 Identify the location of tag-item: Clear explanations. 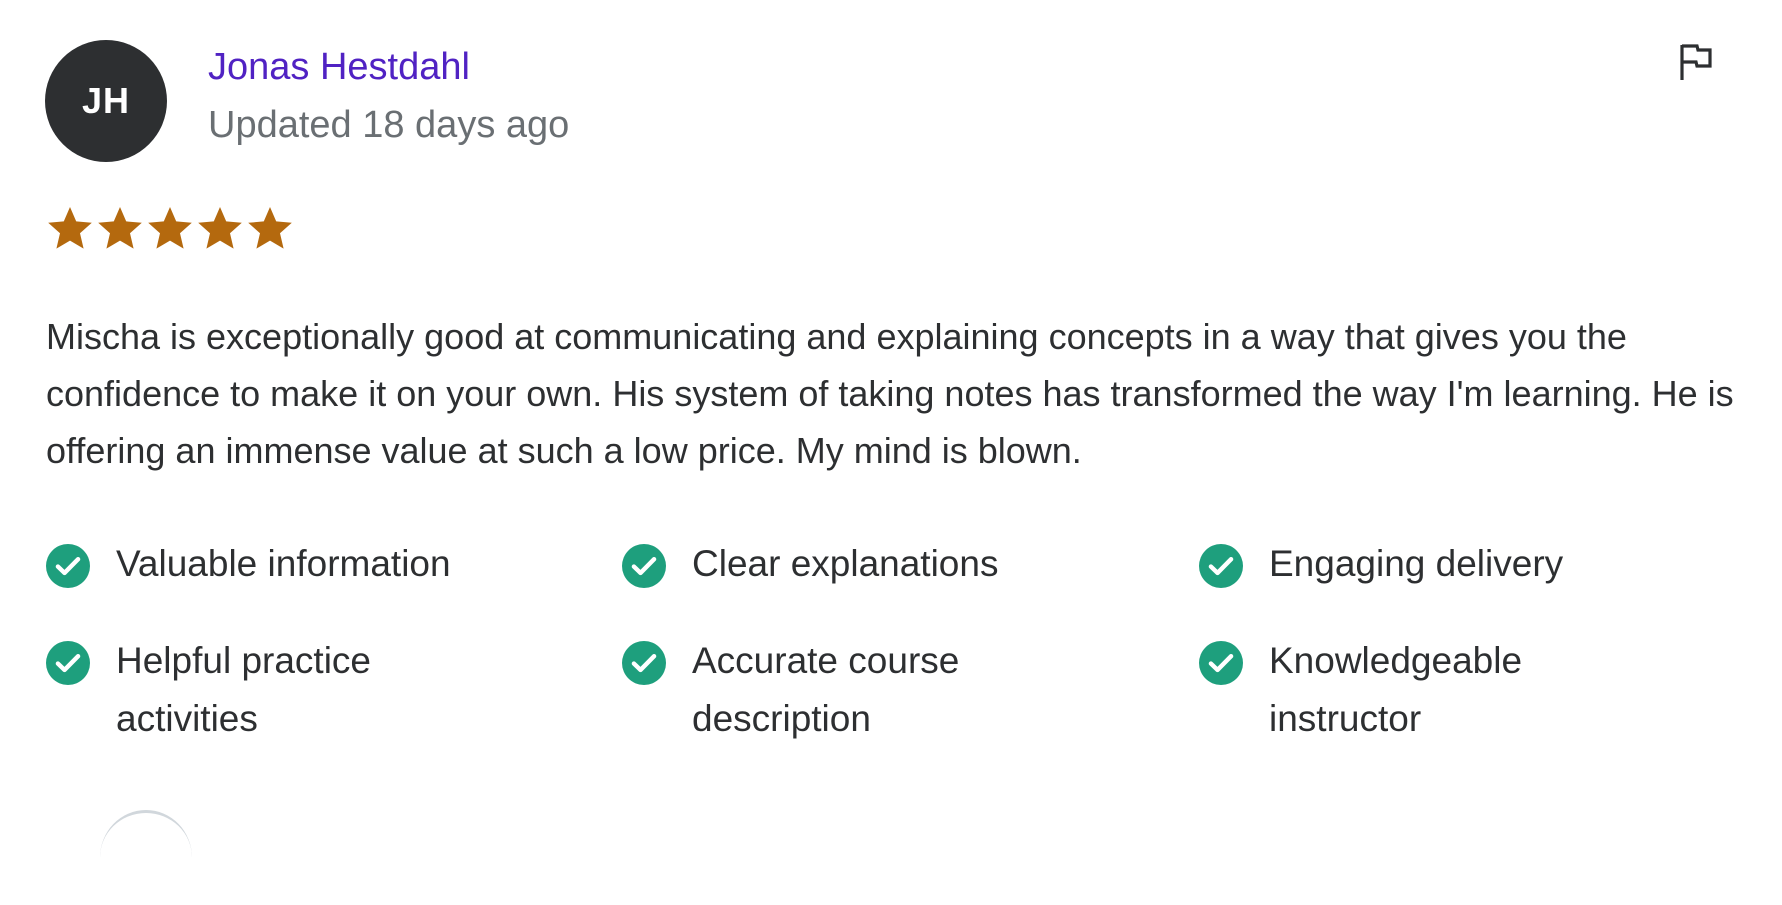
(882, 565).